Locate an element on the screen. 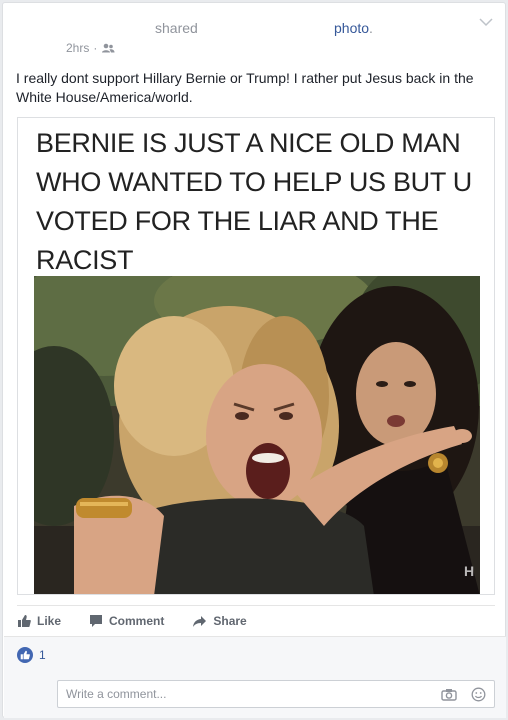 This screenshot has width=508, height=720. post-time: 2hrs is located at coordinates (77, 48).